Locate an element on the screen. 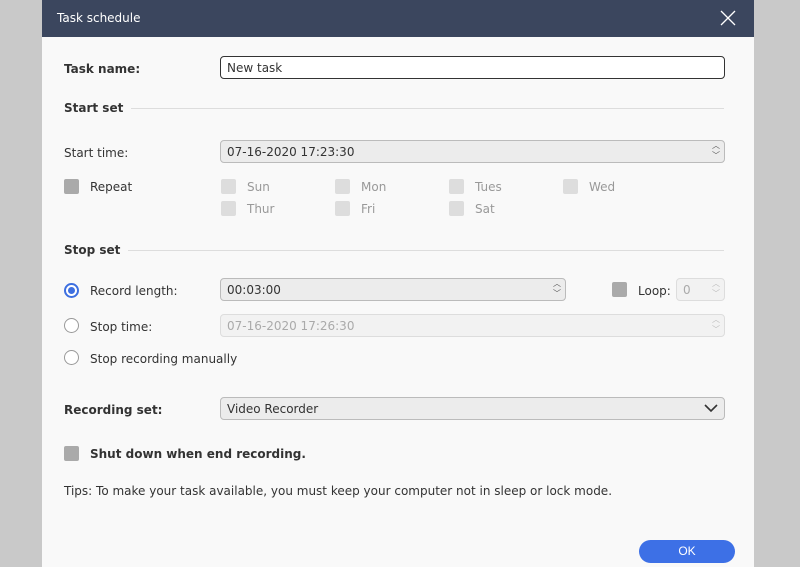 The height and width of the screenshot is (567, 800). record-length-label: Record length: is located at coordinates (134, 291).